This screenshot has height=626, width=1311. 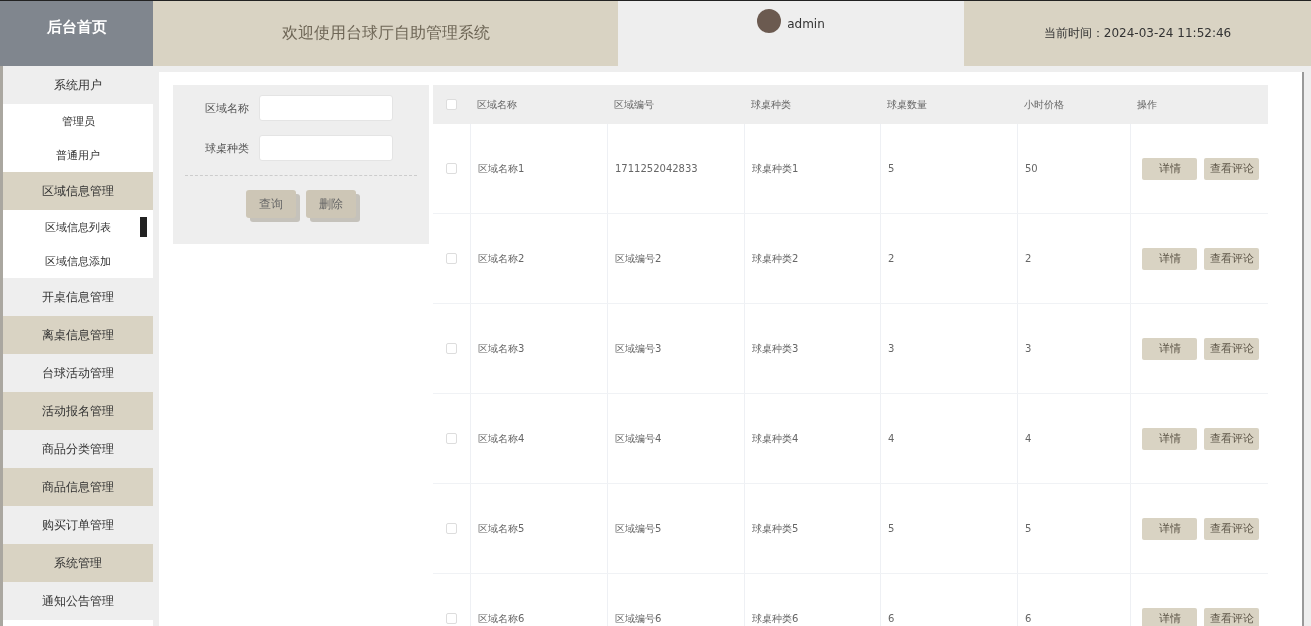 I want to click on table-cell: 区域编号4, so click(x=675, y=438).